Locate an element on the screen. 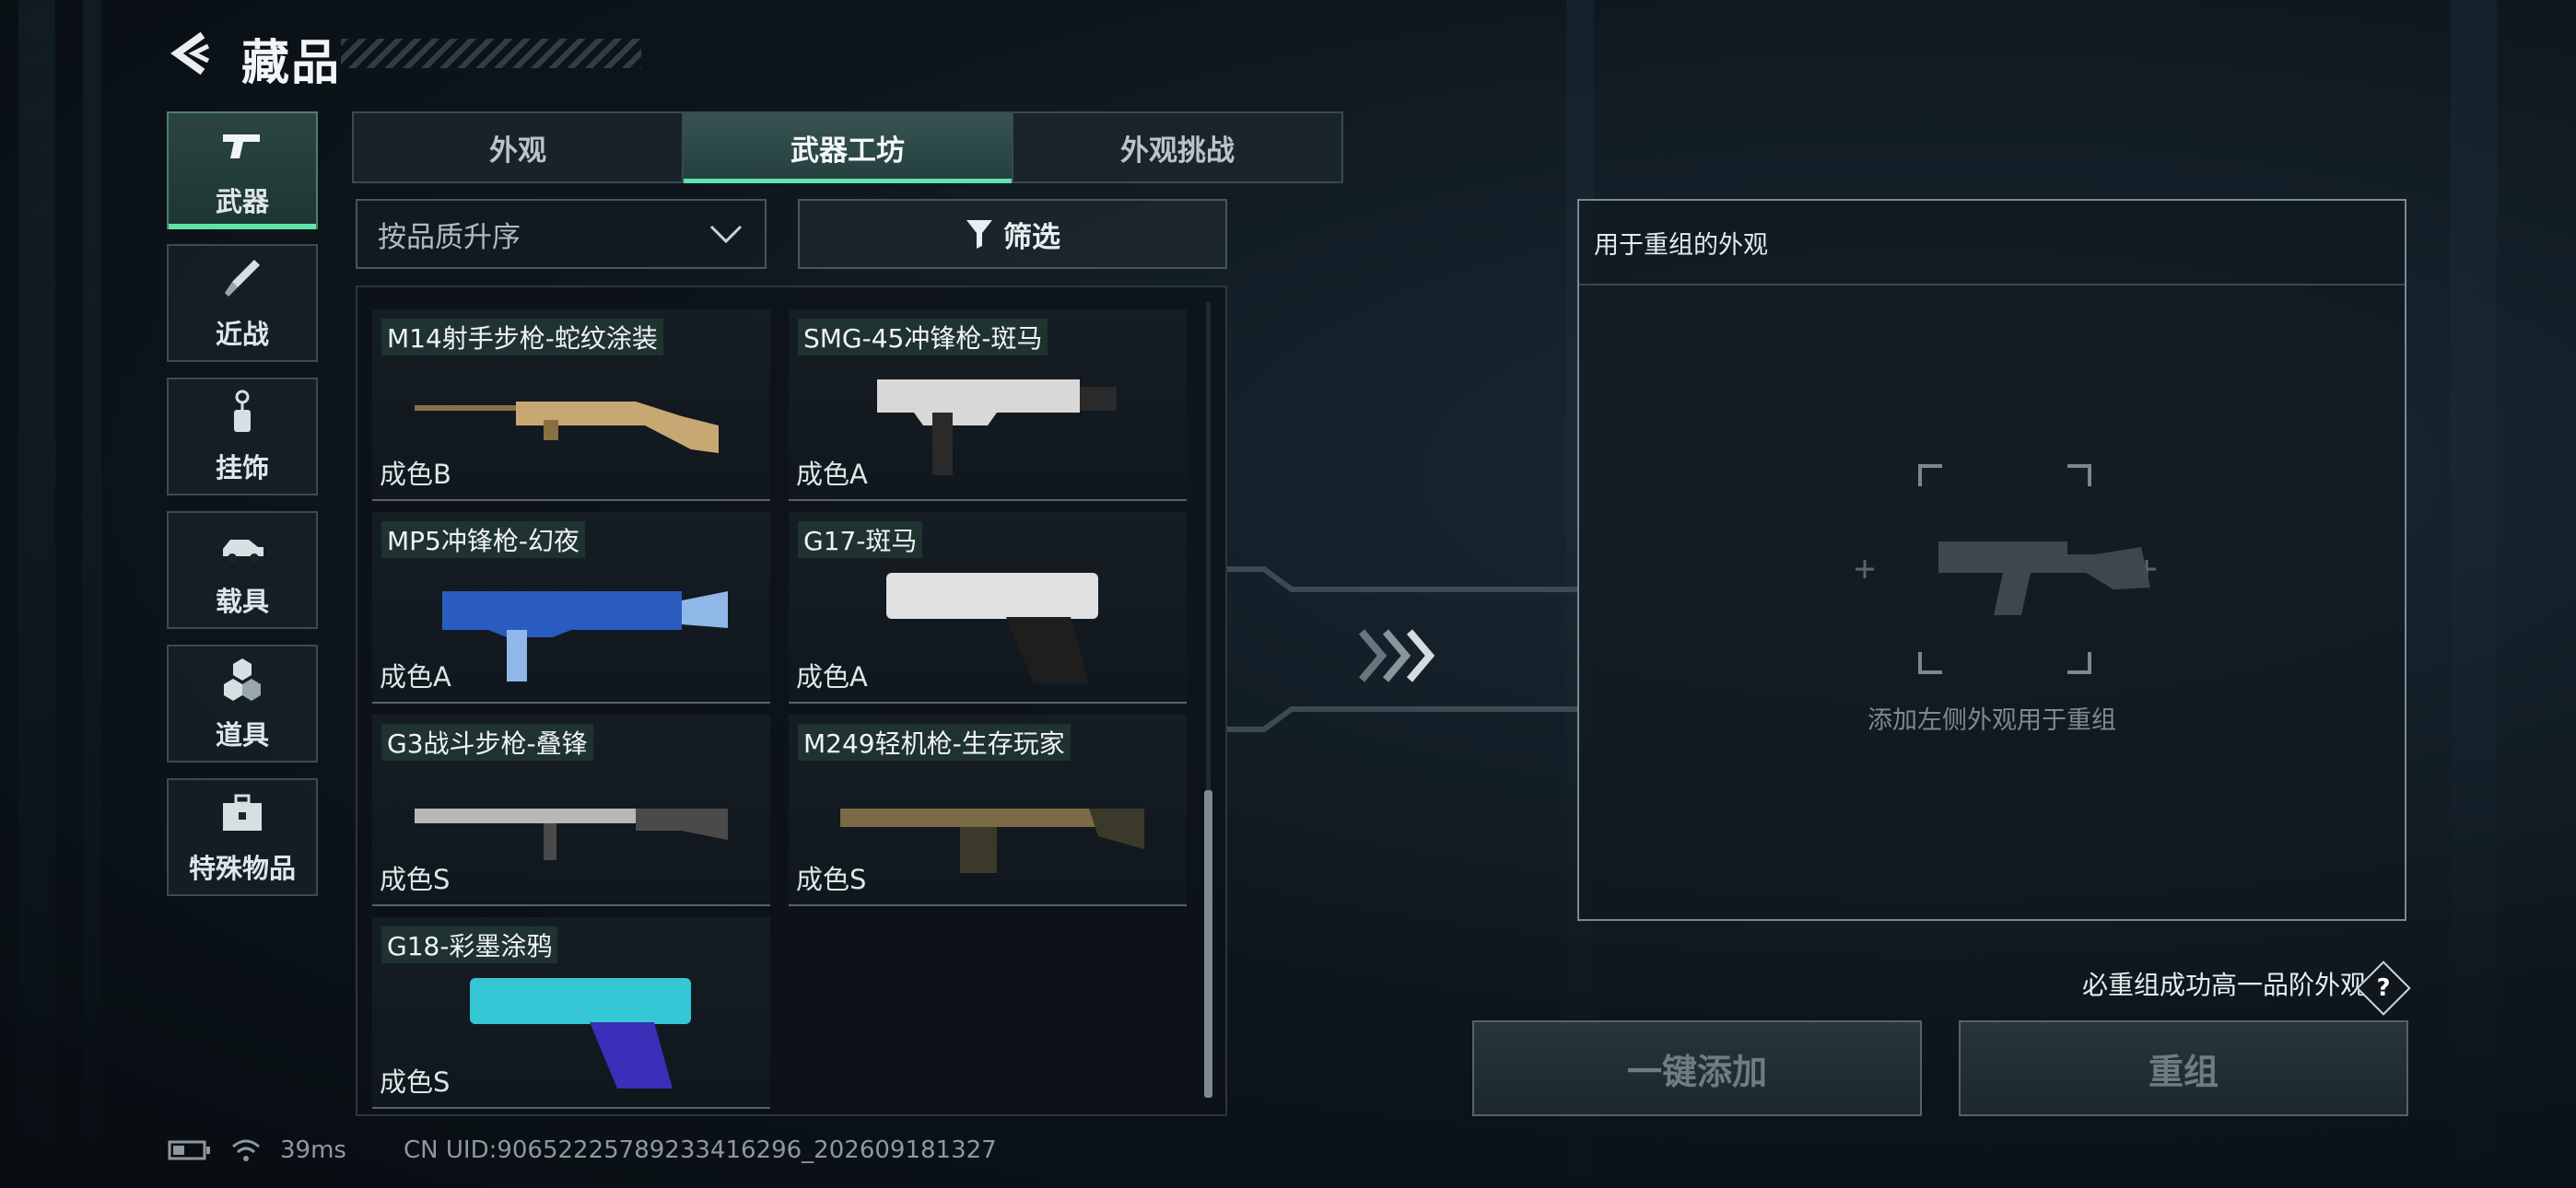 The width and height of the screenshot is (2576, 1188). tab-weapon-workshop: 武器工坊 is located at coordinates (848, 148).